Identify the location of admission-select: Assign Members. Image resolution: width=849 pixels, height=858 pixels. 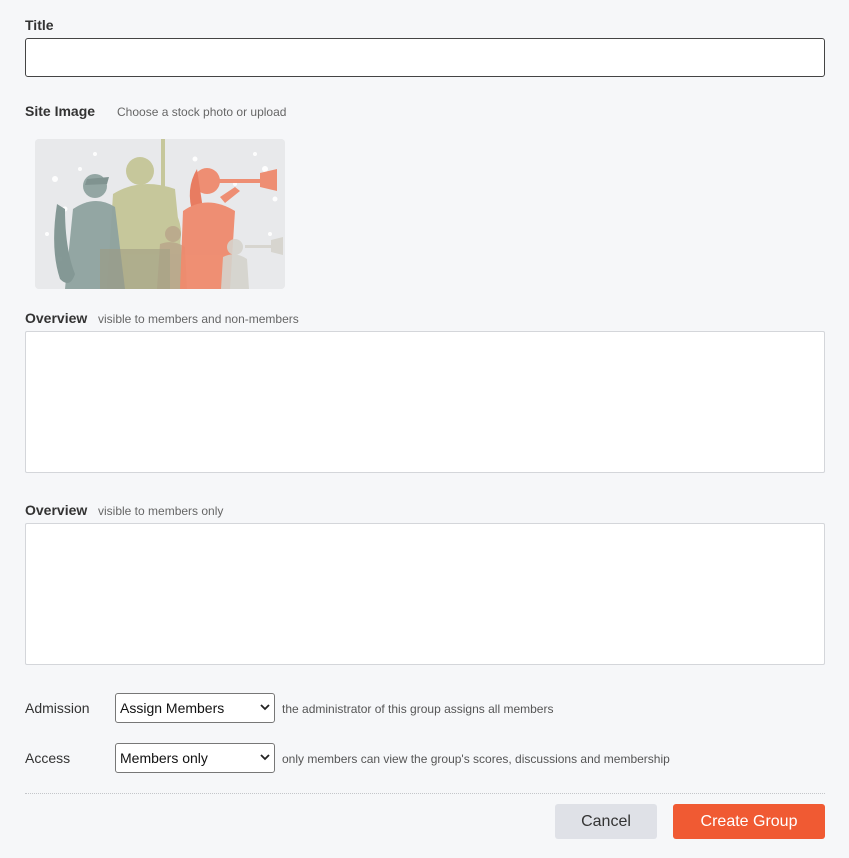
(195, 708).